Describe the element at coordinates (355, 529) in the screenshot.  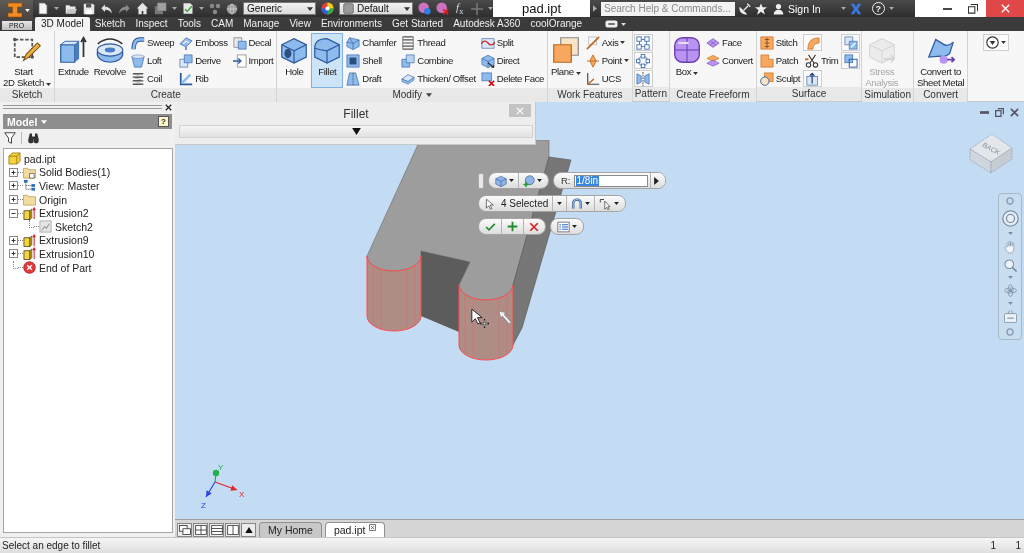
I see `document-tab: pad.ipt` at that location.